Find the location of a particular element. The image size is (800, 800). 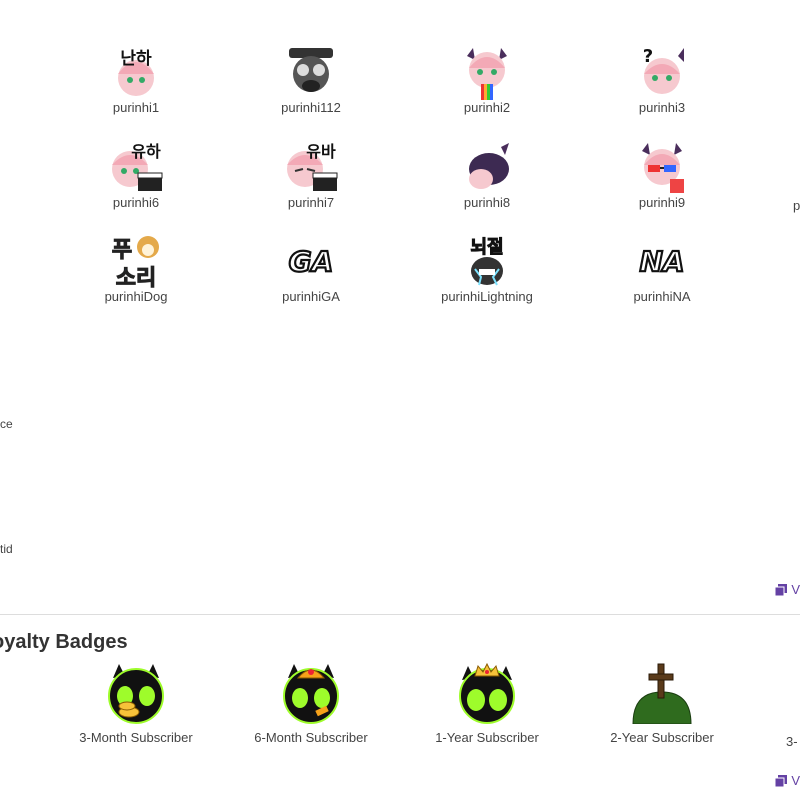

emote-overlay-text: ? is located at coordinates (648, 56).